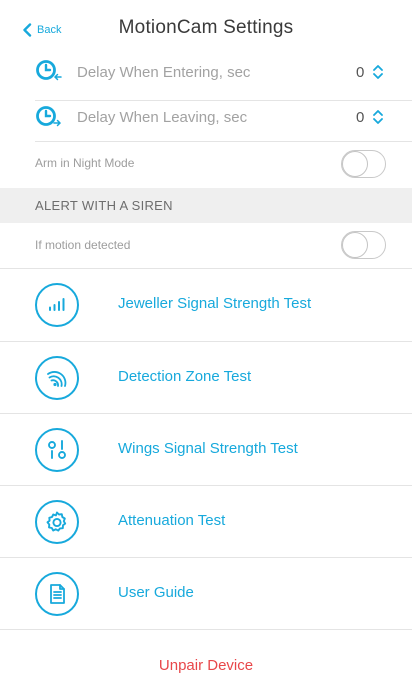 Image resolution: width=412 pixels, height=698 pixels. I want to click on wings-test-row: Wings Signal Strength Test, so click(206, 450).